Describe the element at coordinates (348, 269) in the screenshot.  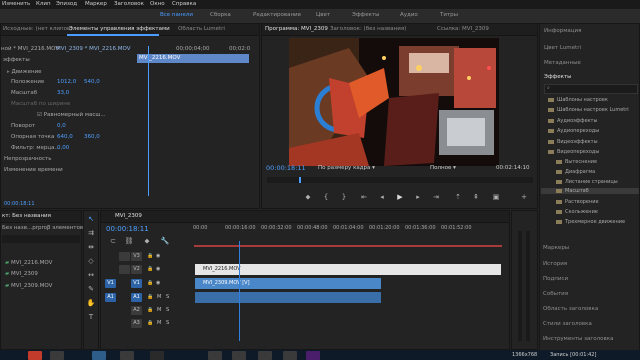
I see `clip-v2: MVI_2216.MOV` at that location.